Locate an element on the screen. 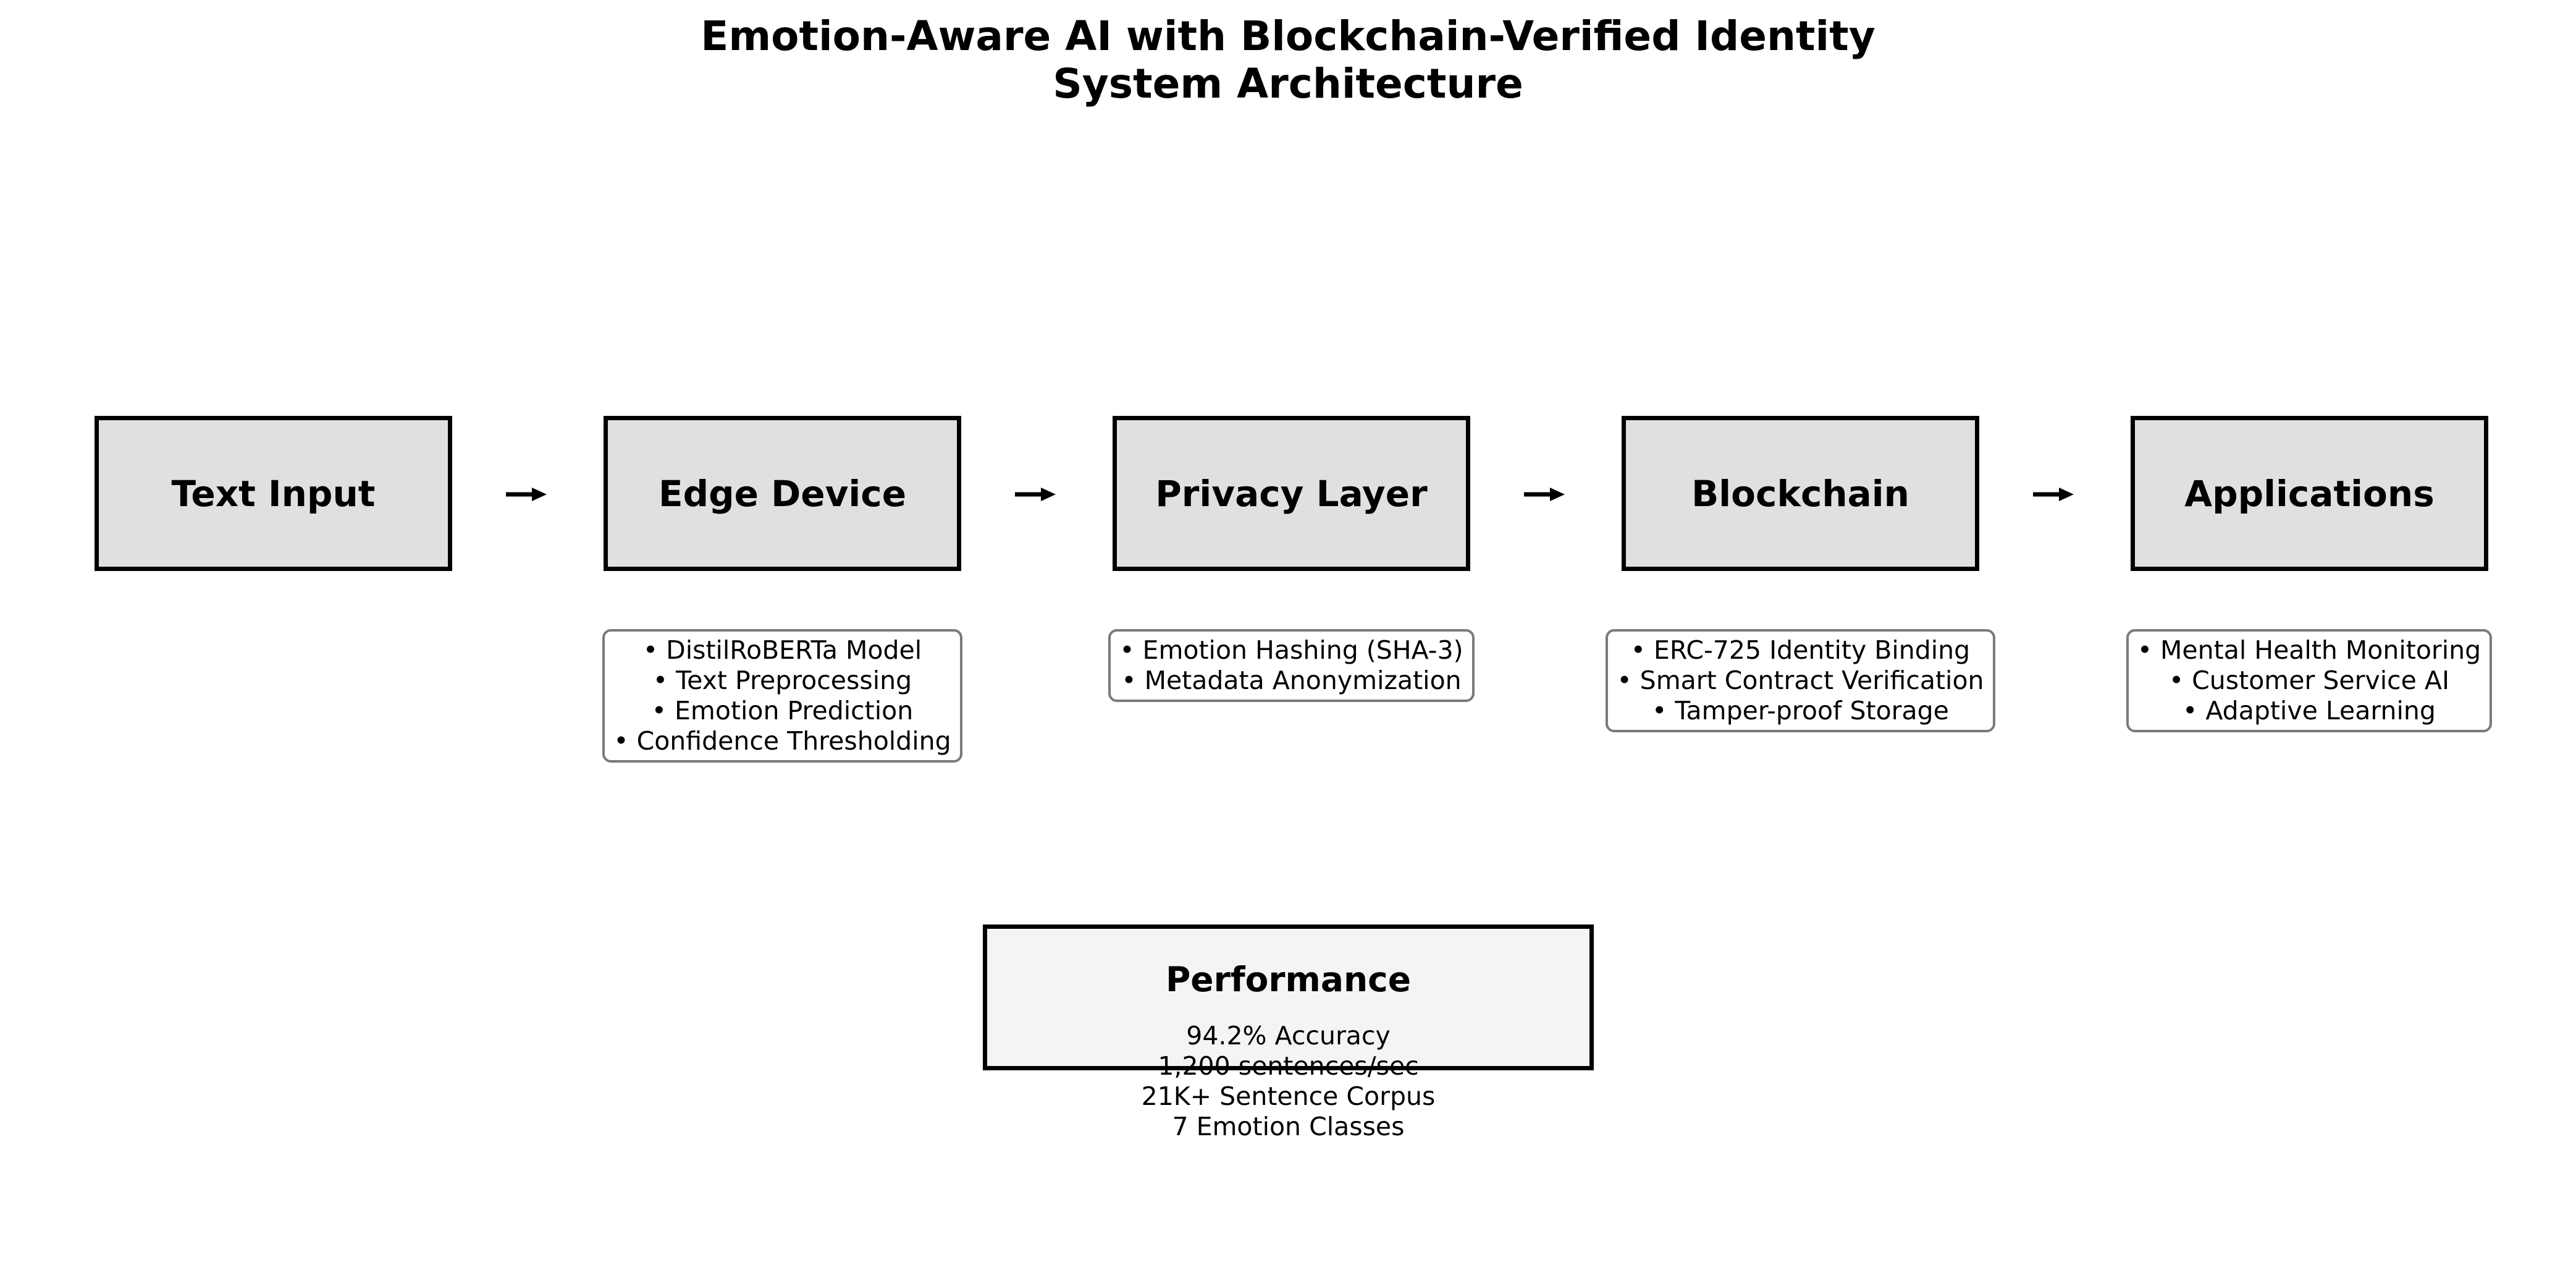 This screenshot has height=1286, width=2576. stage-label: Text Input is located at coordinates (273, 493).